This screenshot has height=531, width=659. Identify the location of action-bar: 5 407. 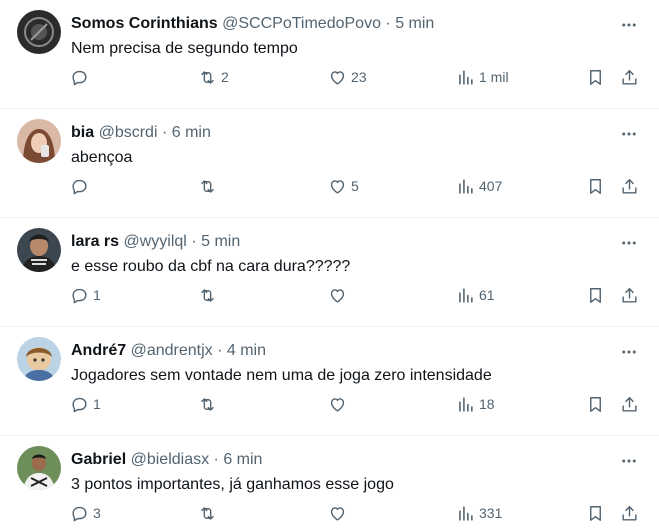
(329, 186).